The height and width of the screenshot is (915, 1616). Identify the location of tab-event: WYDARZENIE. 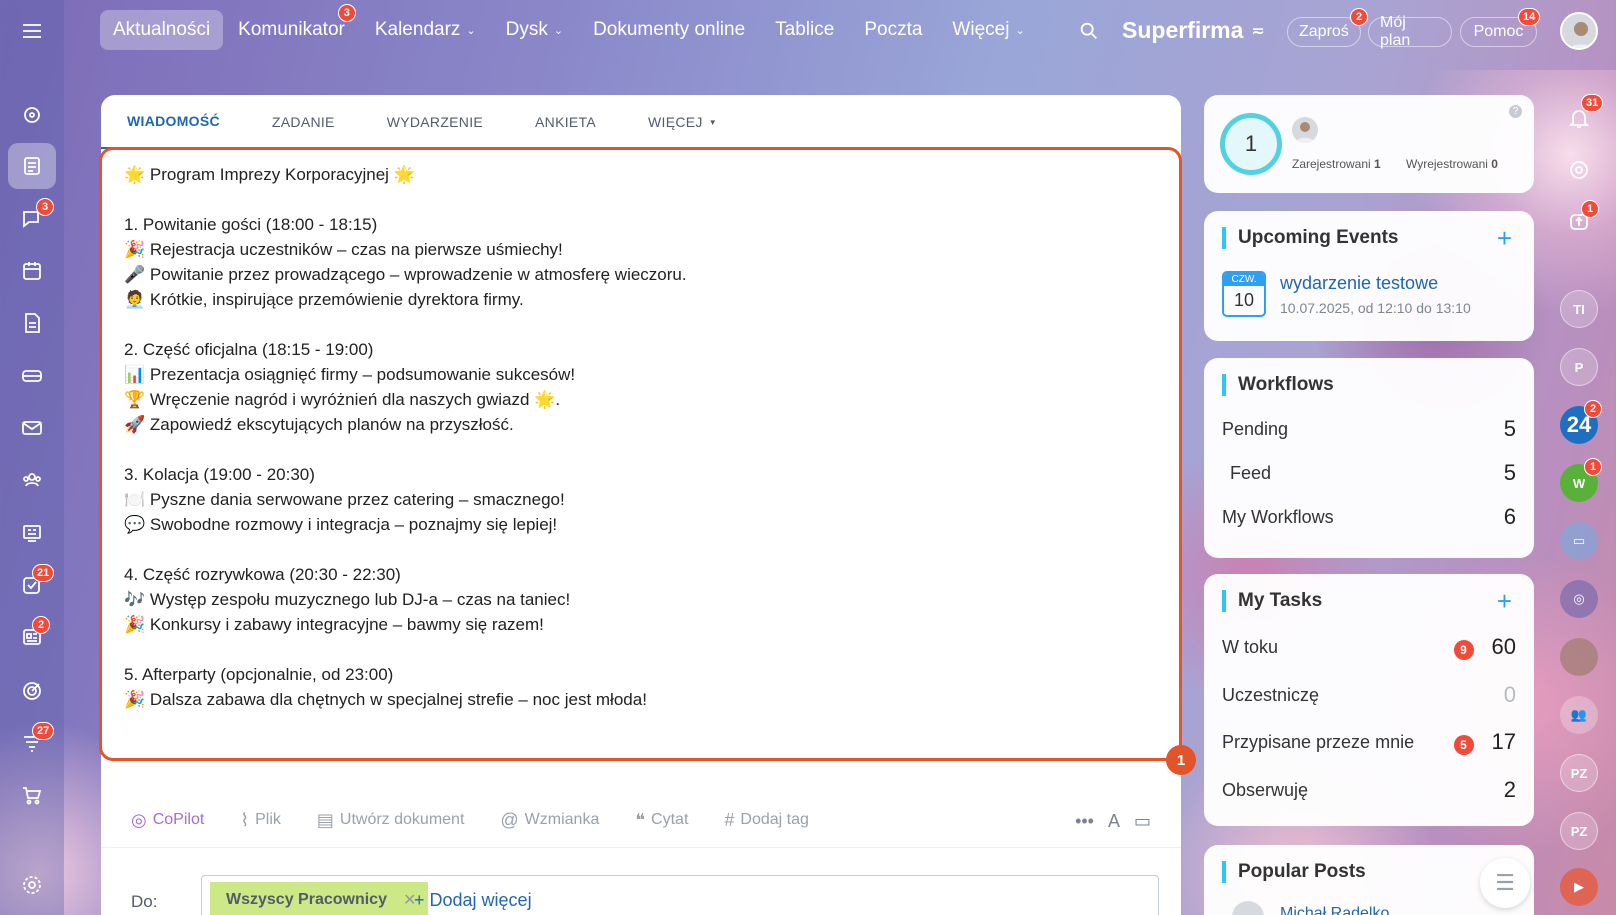
(435, 122).